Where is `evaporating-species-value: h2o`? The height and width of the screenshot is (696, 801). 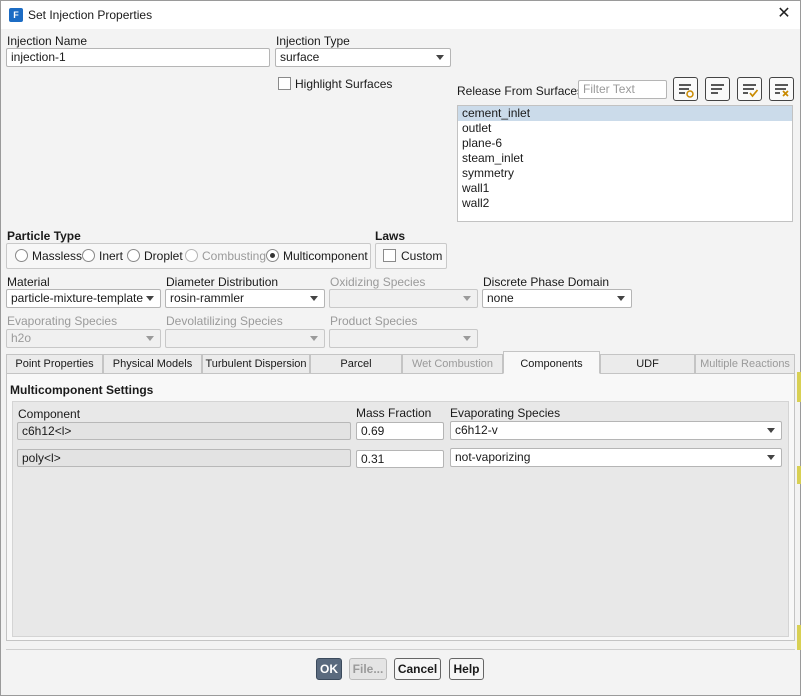 evaporating-species-value: h2o is located at coordinates (21, 338).